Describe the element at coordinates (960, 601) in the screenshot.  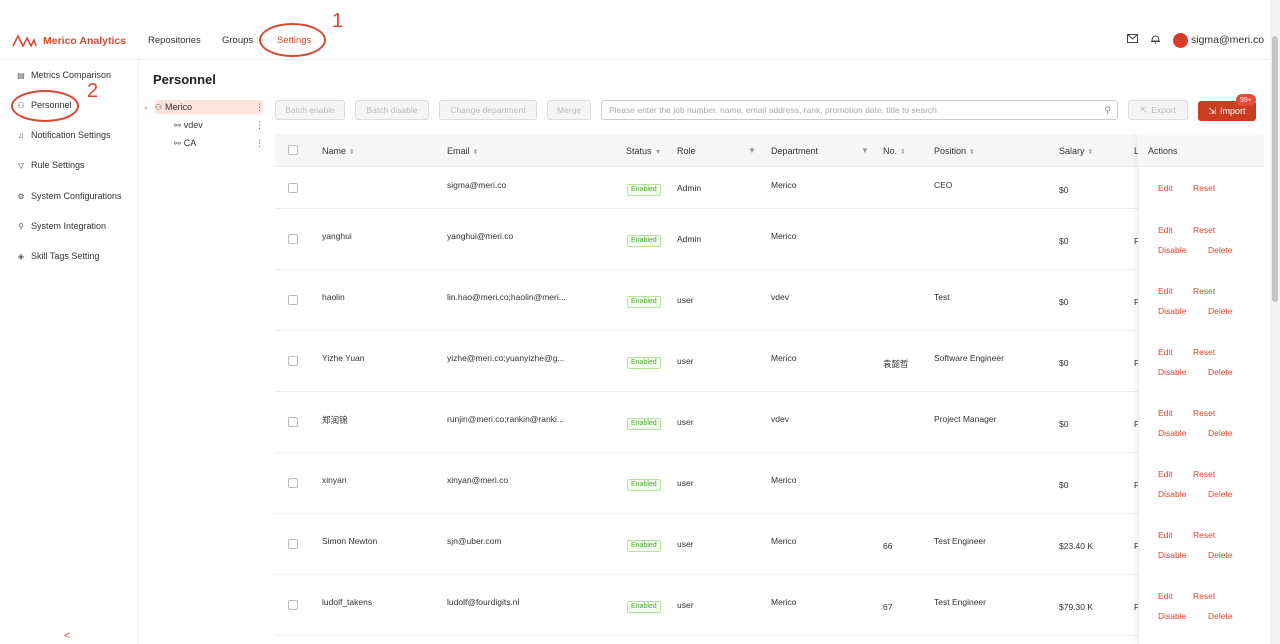
I see `cell-position: Test Engineer` at that location.